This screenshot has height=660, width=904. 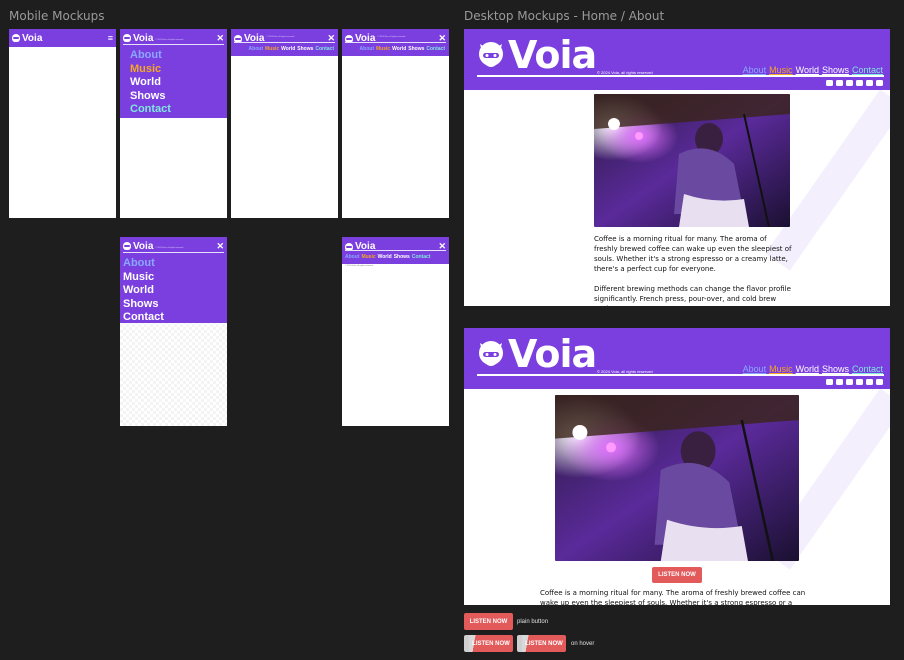 What do you see at coordinates (488, 621) in the screenshot?
I see `listen-now-button-plain: LISTEN NOW` at bounding box center [488, 621].